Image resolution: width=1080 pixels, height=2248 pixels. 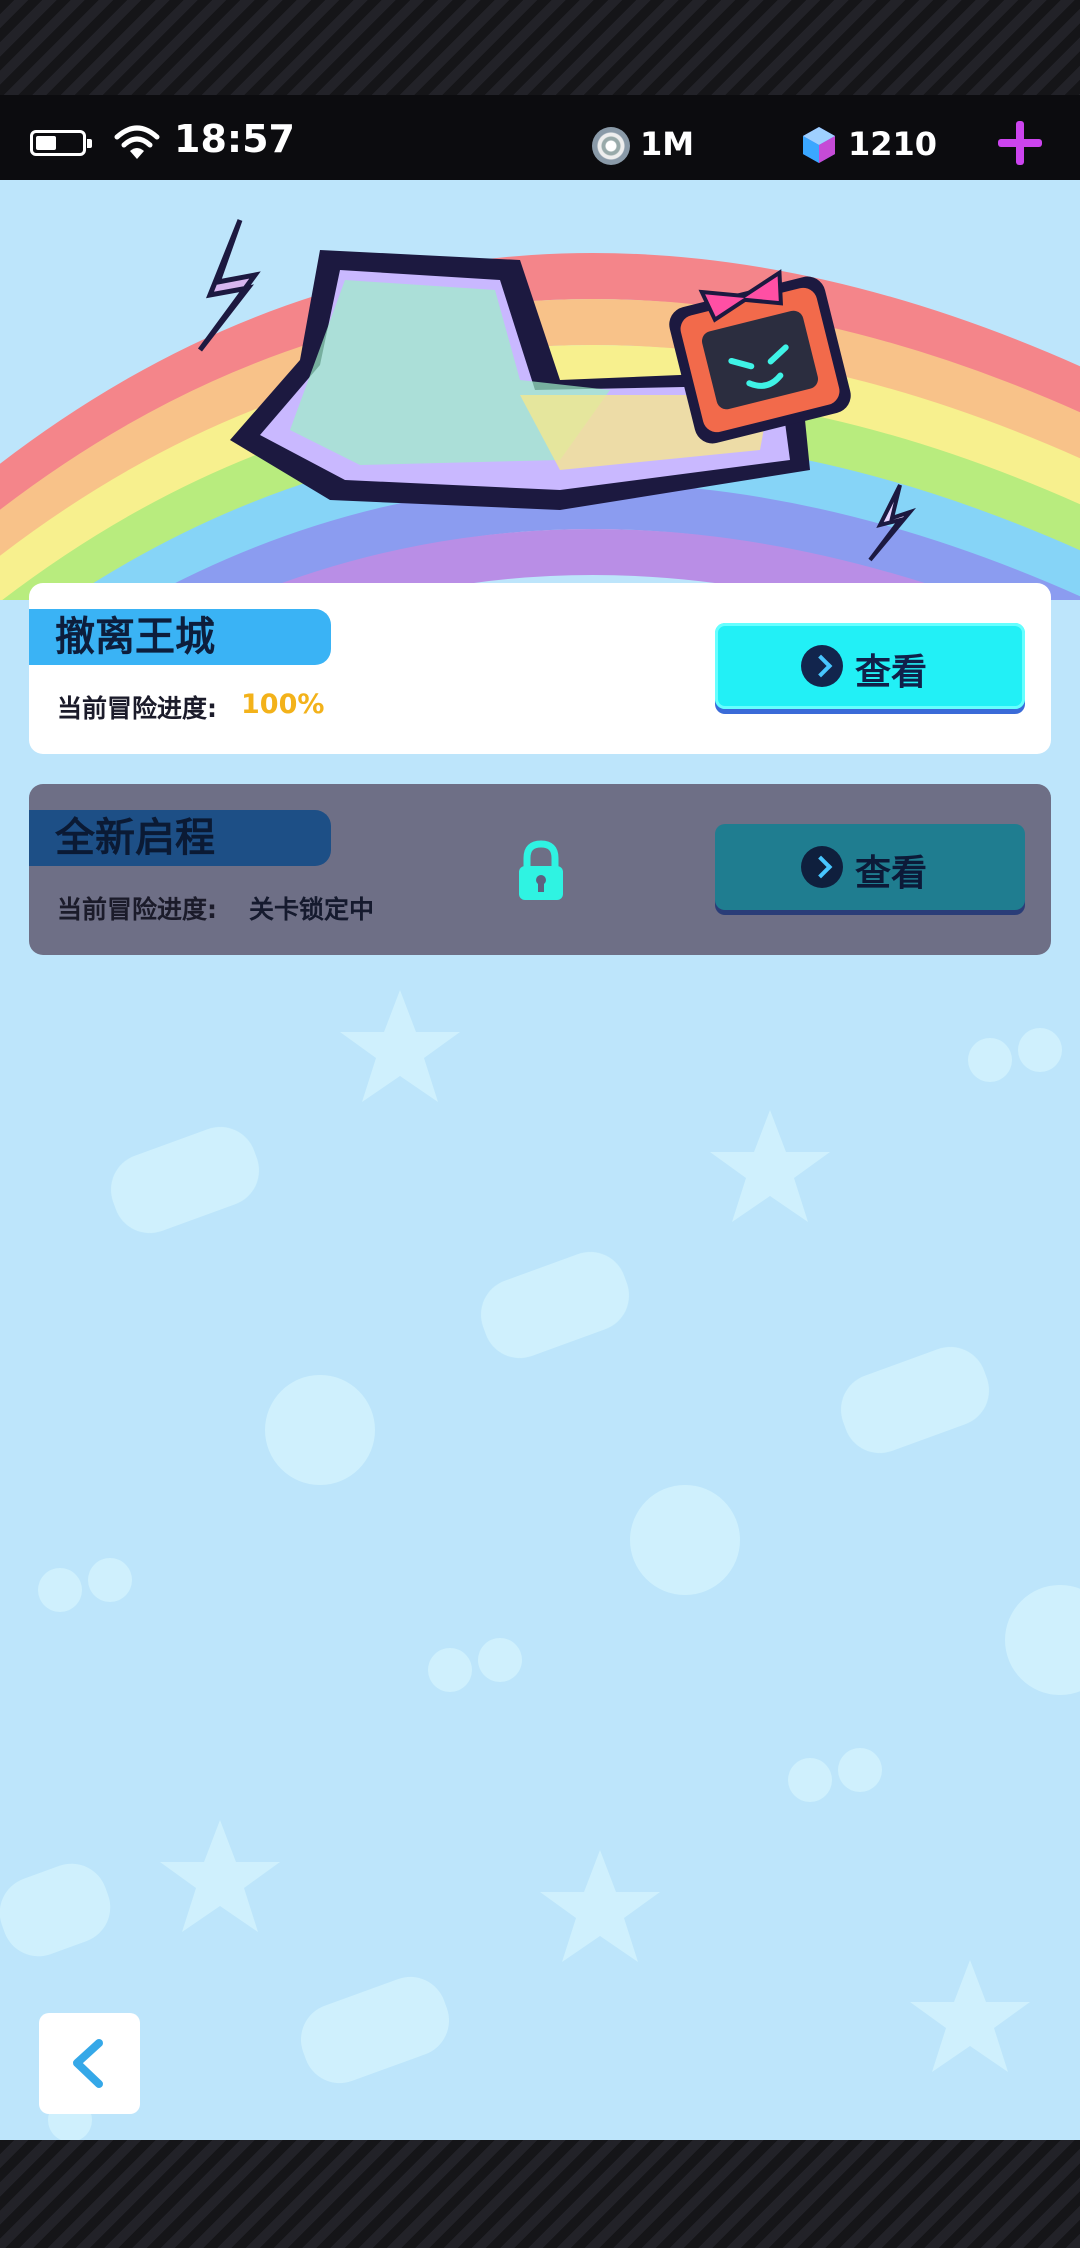 I want to click on lock-icon, so click(x=541, y=870).